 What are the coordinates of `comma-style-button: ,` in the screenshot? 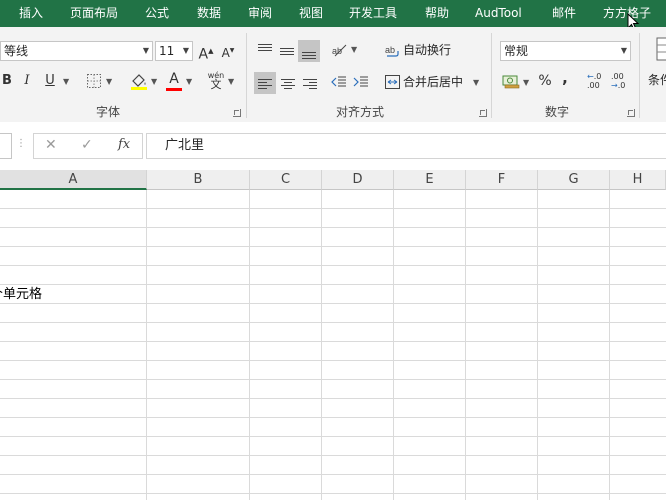 It's located at (565, 78).